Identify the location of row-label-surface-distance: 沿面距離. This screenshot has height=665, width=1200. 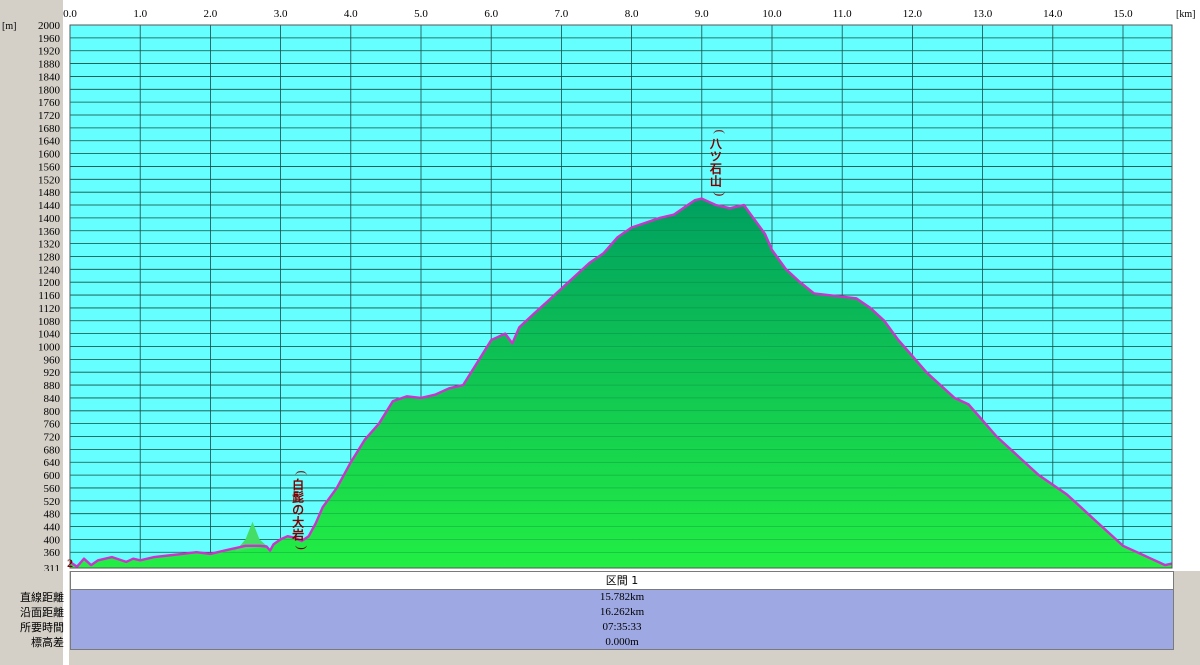
(42, 612).